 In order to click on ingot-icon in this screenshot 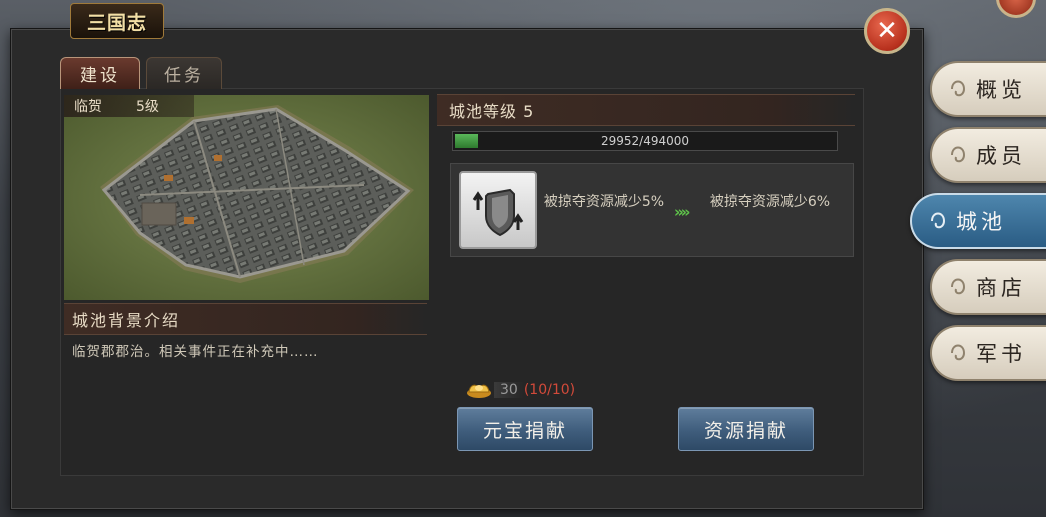, I will do `click(479, 391)`.